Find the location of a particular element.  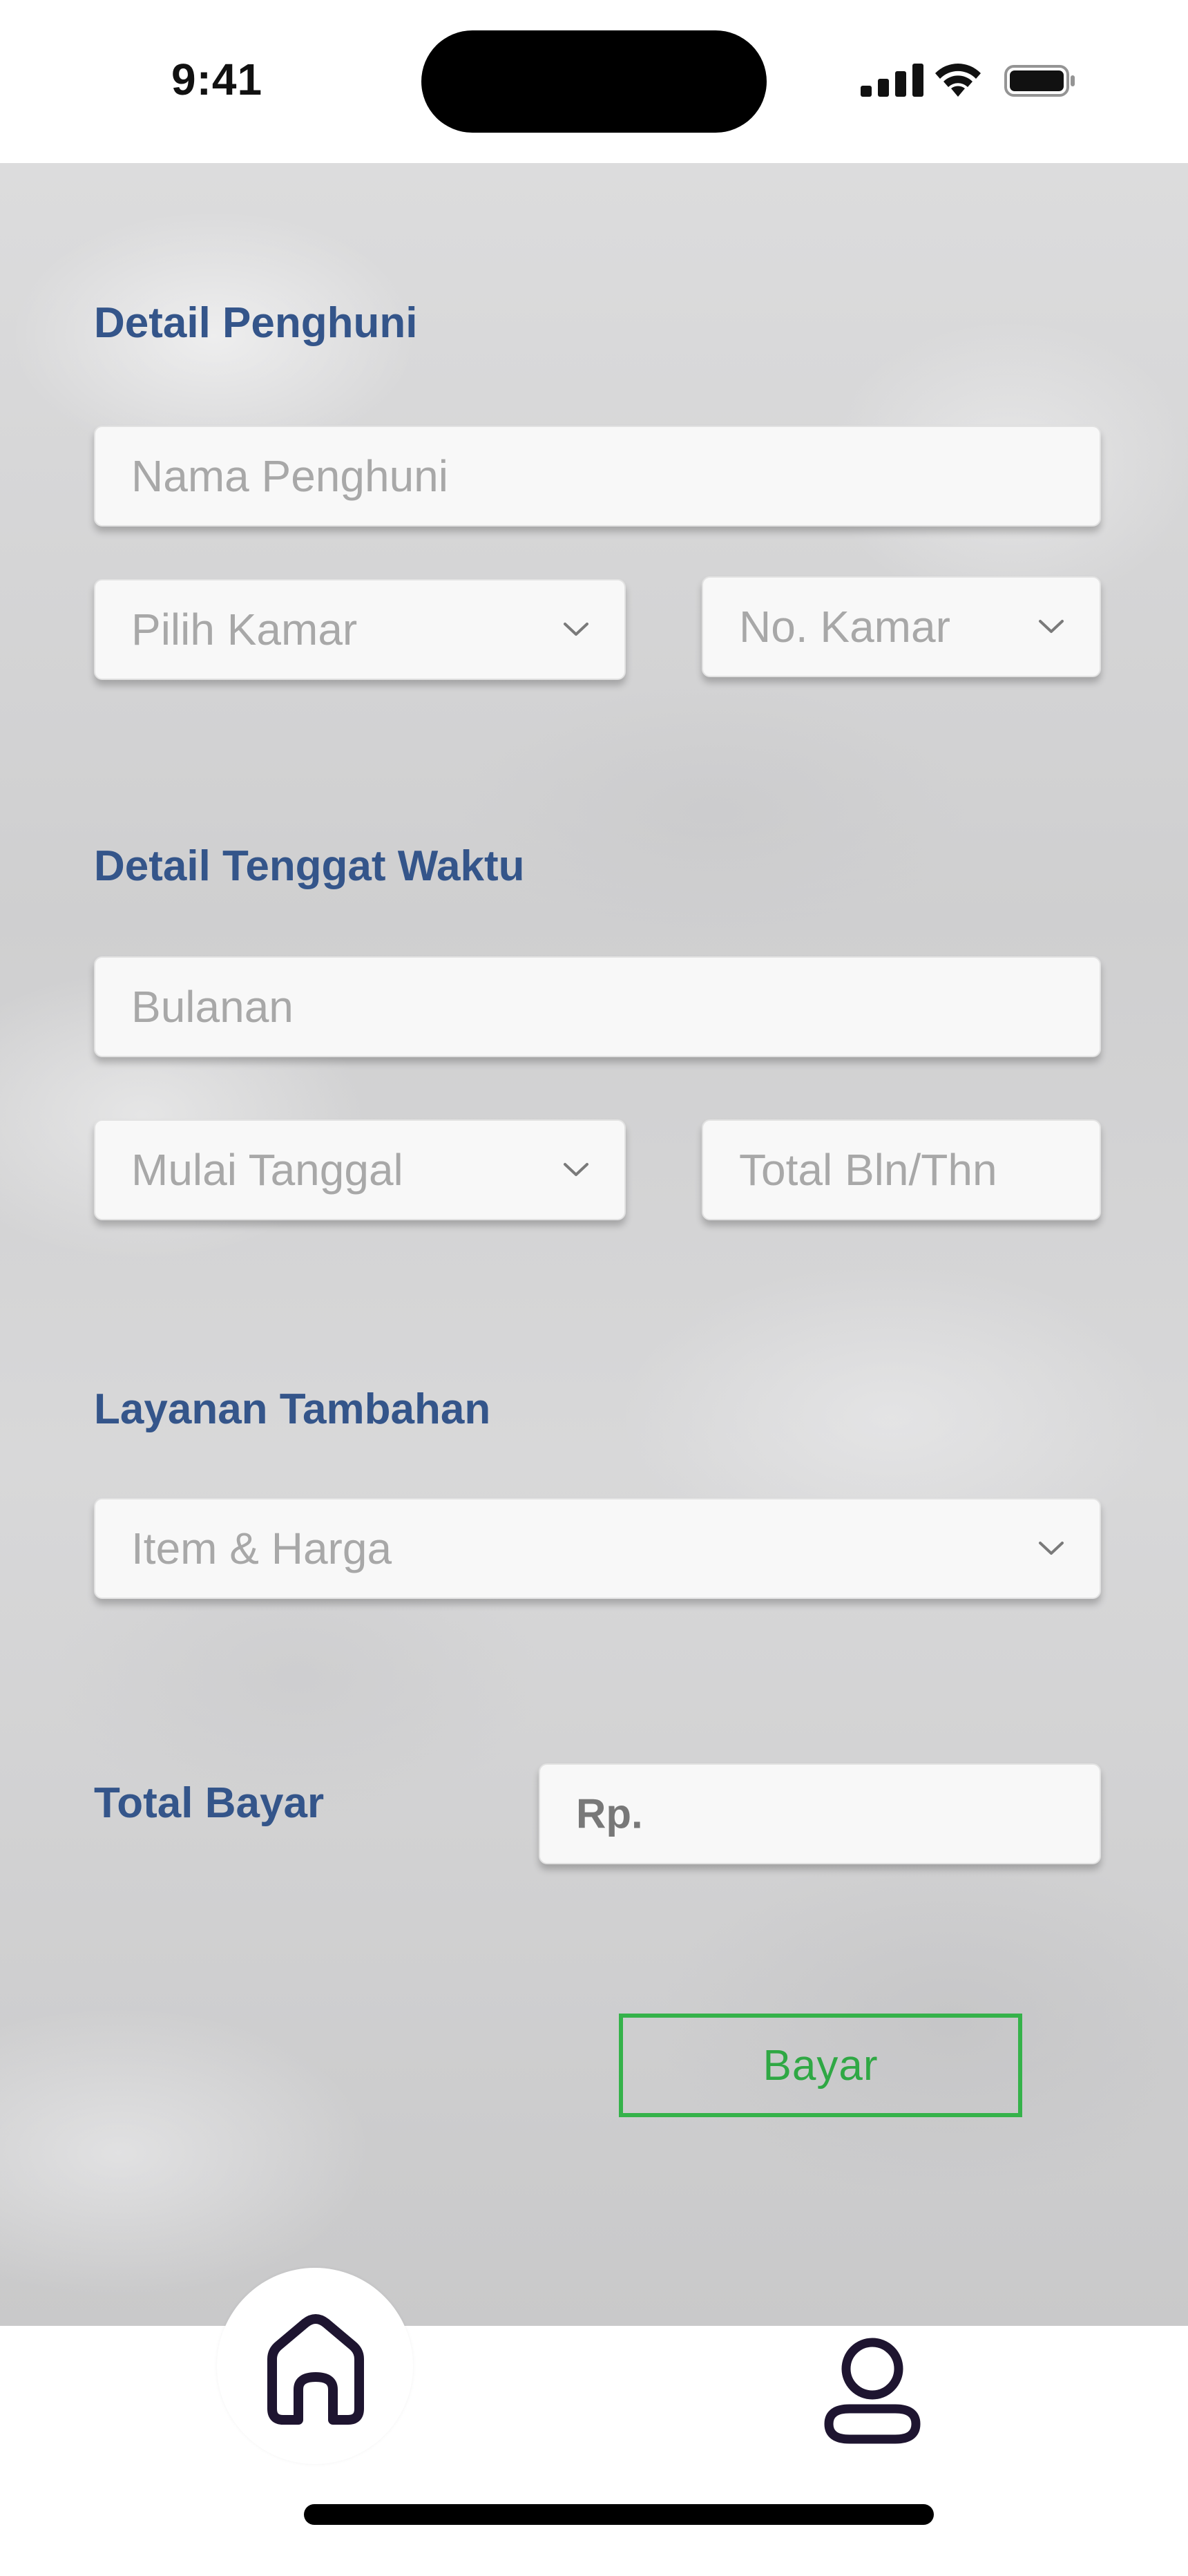

resident-name-input: Nama Penghuni is located at coordinates (597, 476).